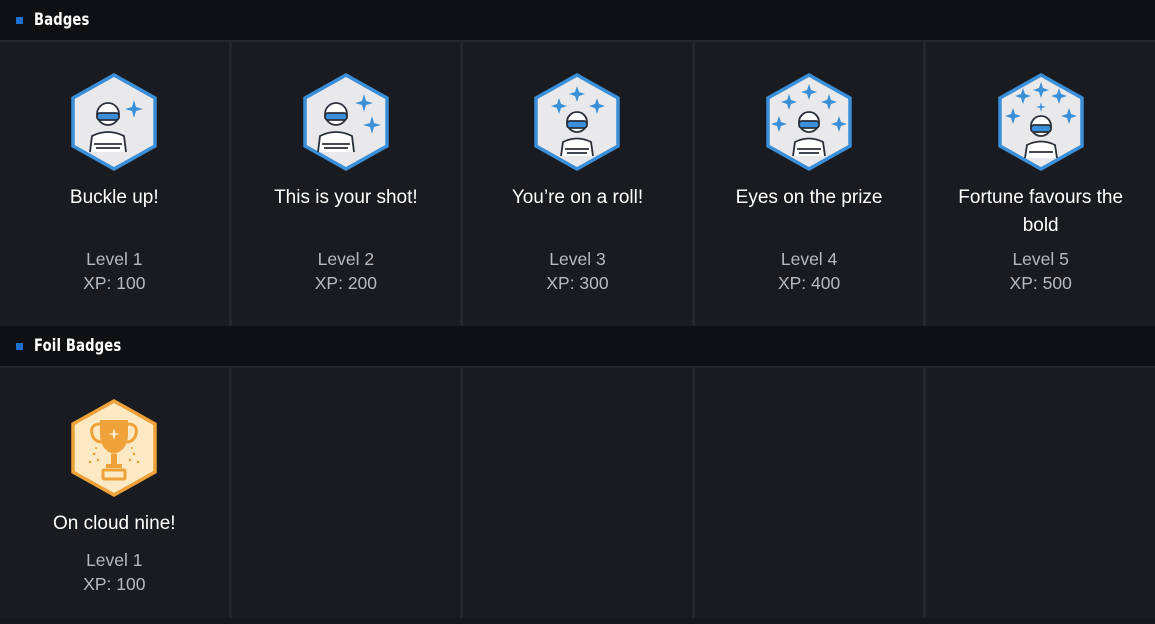 This screenshot has height=624, width=1155. I want to click on badge-card: This is your shot! Level 2 XP: 200, so click(346, 184).